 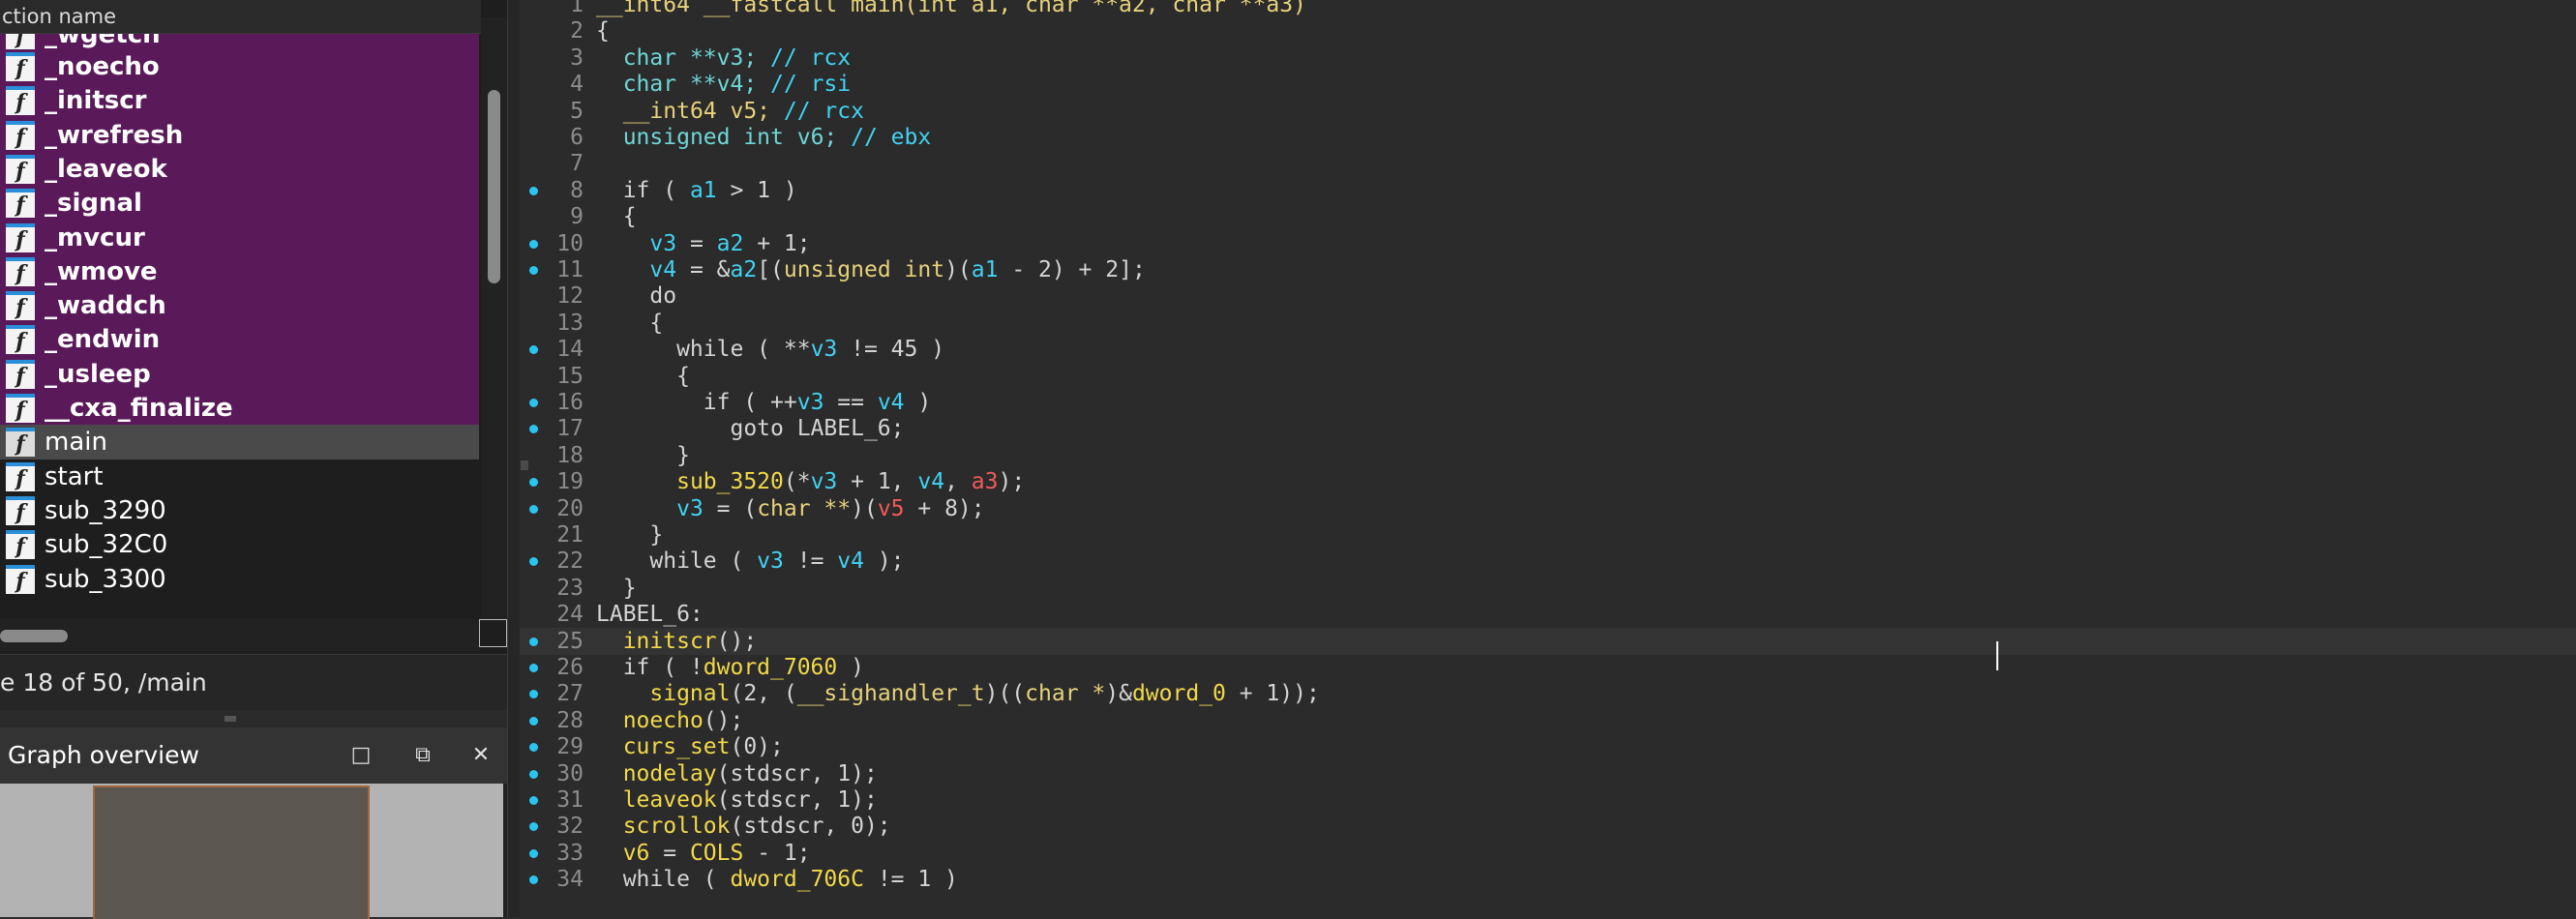 I want to click on pane-divider, so click(x=513, y=459).